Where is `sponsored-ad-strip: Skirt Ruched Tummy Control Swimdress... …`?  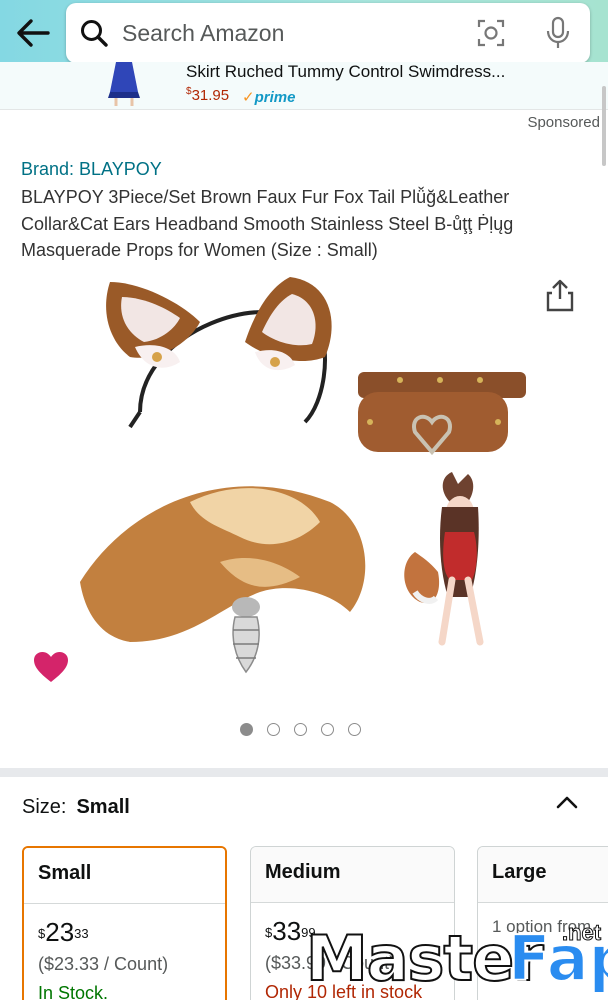
sponsored-ad-strip: Skirt Ruched Tummy Control Swimdress... … is located at coordinates (304, 86).